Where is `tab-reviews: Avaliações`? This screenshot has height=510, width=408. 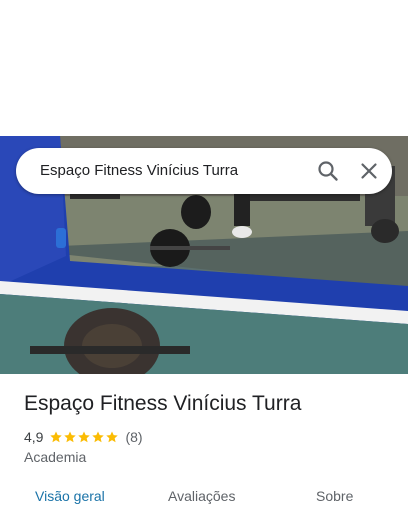 tab-reviews: Avaliações is located at coordinates (201, 496).